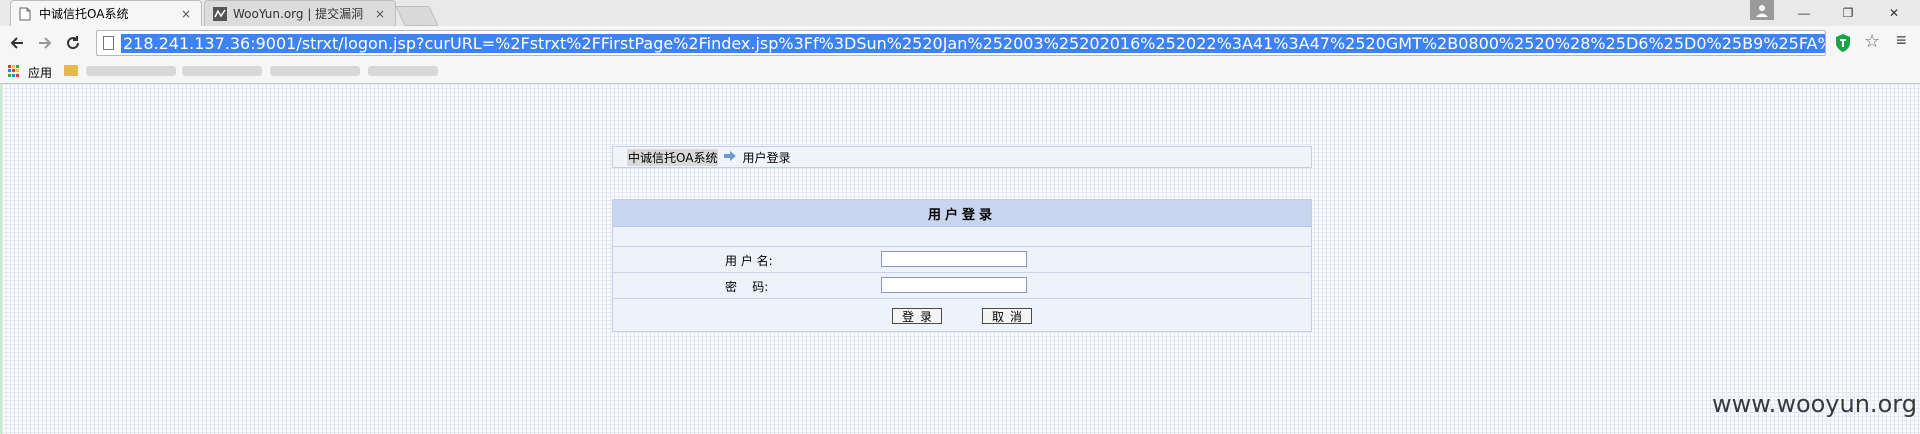  I want to click on arrow-right-icon, so click(730, 157).